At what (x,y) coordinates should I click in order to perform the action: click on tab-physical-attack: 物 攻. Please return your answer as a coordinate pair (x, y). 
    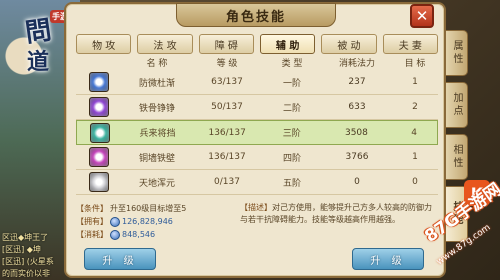
    Looking at the image, I should click on (104, 44).